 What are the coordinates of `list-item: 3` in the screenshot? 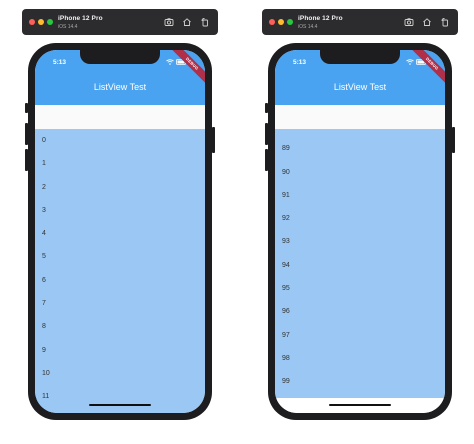 It's located at (120, 214).